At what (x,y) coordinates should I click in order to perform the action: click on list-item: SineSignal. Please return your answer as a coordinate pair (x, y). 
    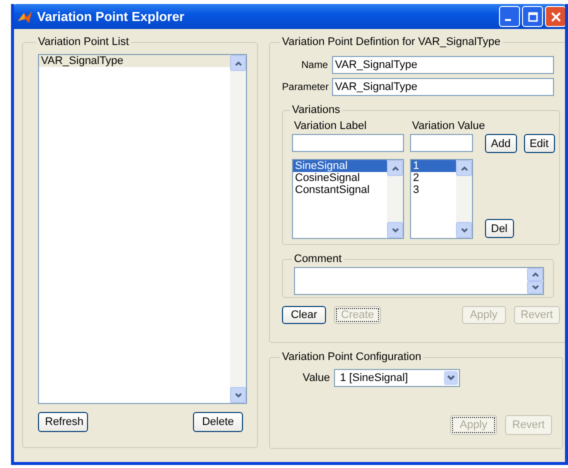
    Looking at the image, I should click on (340, 166).